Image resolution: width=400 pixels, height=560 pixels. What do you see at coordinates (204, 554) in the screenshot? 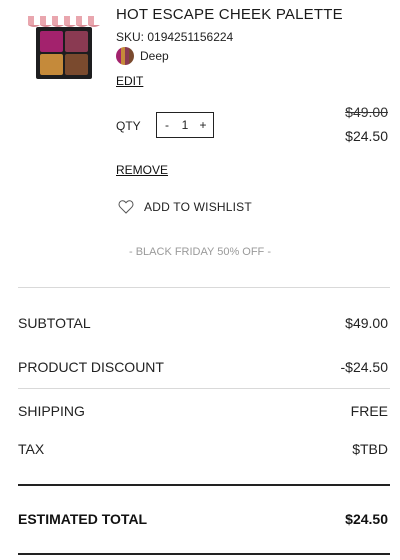
I see `total-divider-bottom` at bounding box center [204, 554].